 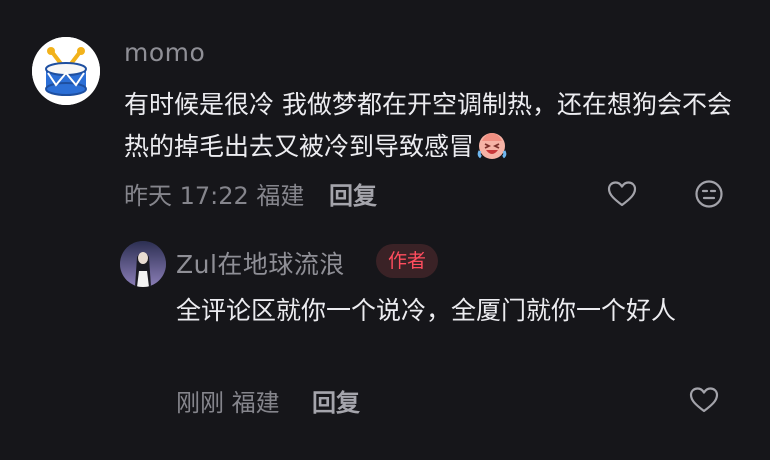 What do you see at coordinates (426, 310) in the screenshot?
I see `reply-text: 全评论区就你一个说冷，全厦门就你一个好人` at bounding box center [426, 310].